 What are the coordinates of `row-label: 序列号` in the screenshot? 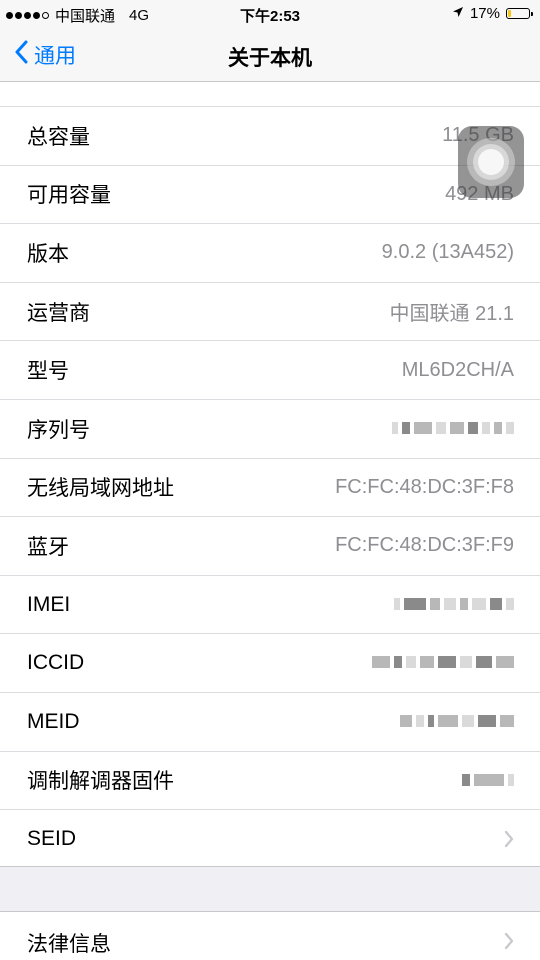 It's located at (58, 430).